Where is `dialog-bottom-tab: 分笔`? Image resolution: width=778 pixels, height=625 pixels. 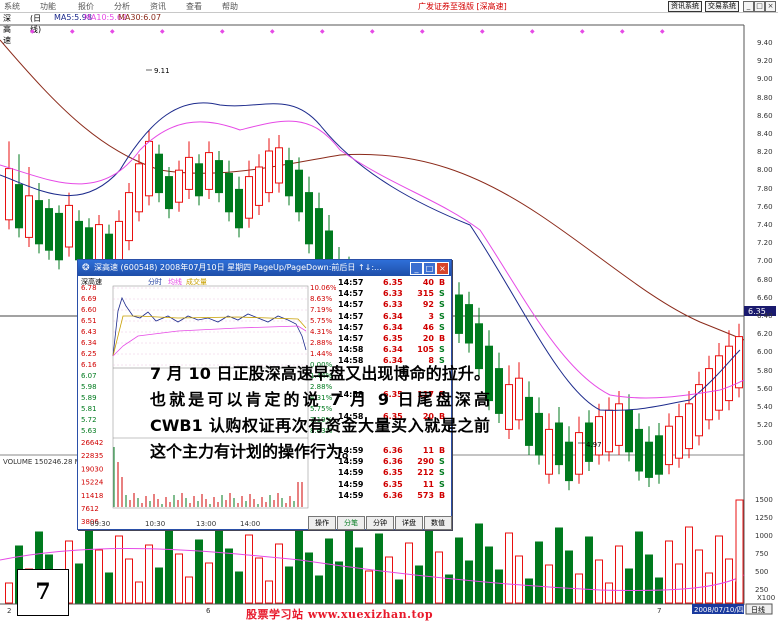 dialog-bottom-tab: 分笔 is located at coordinates (351, 523).